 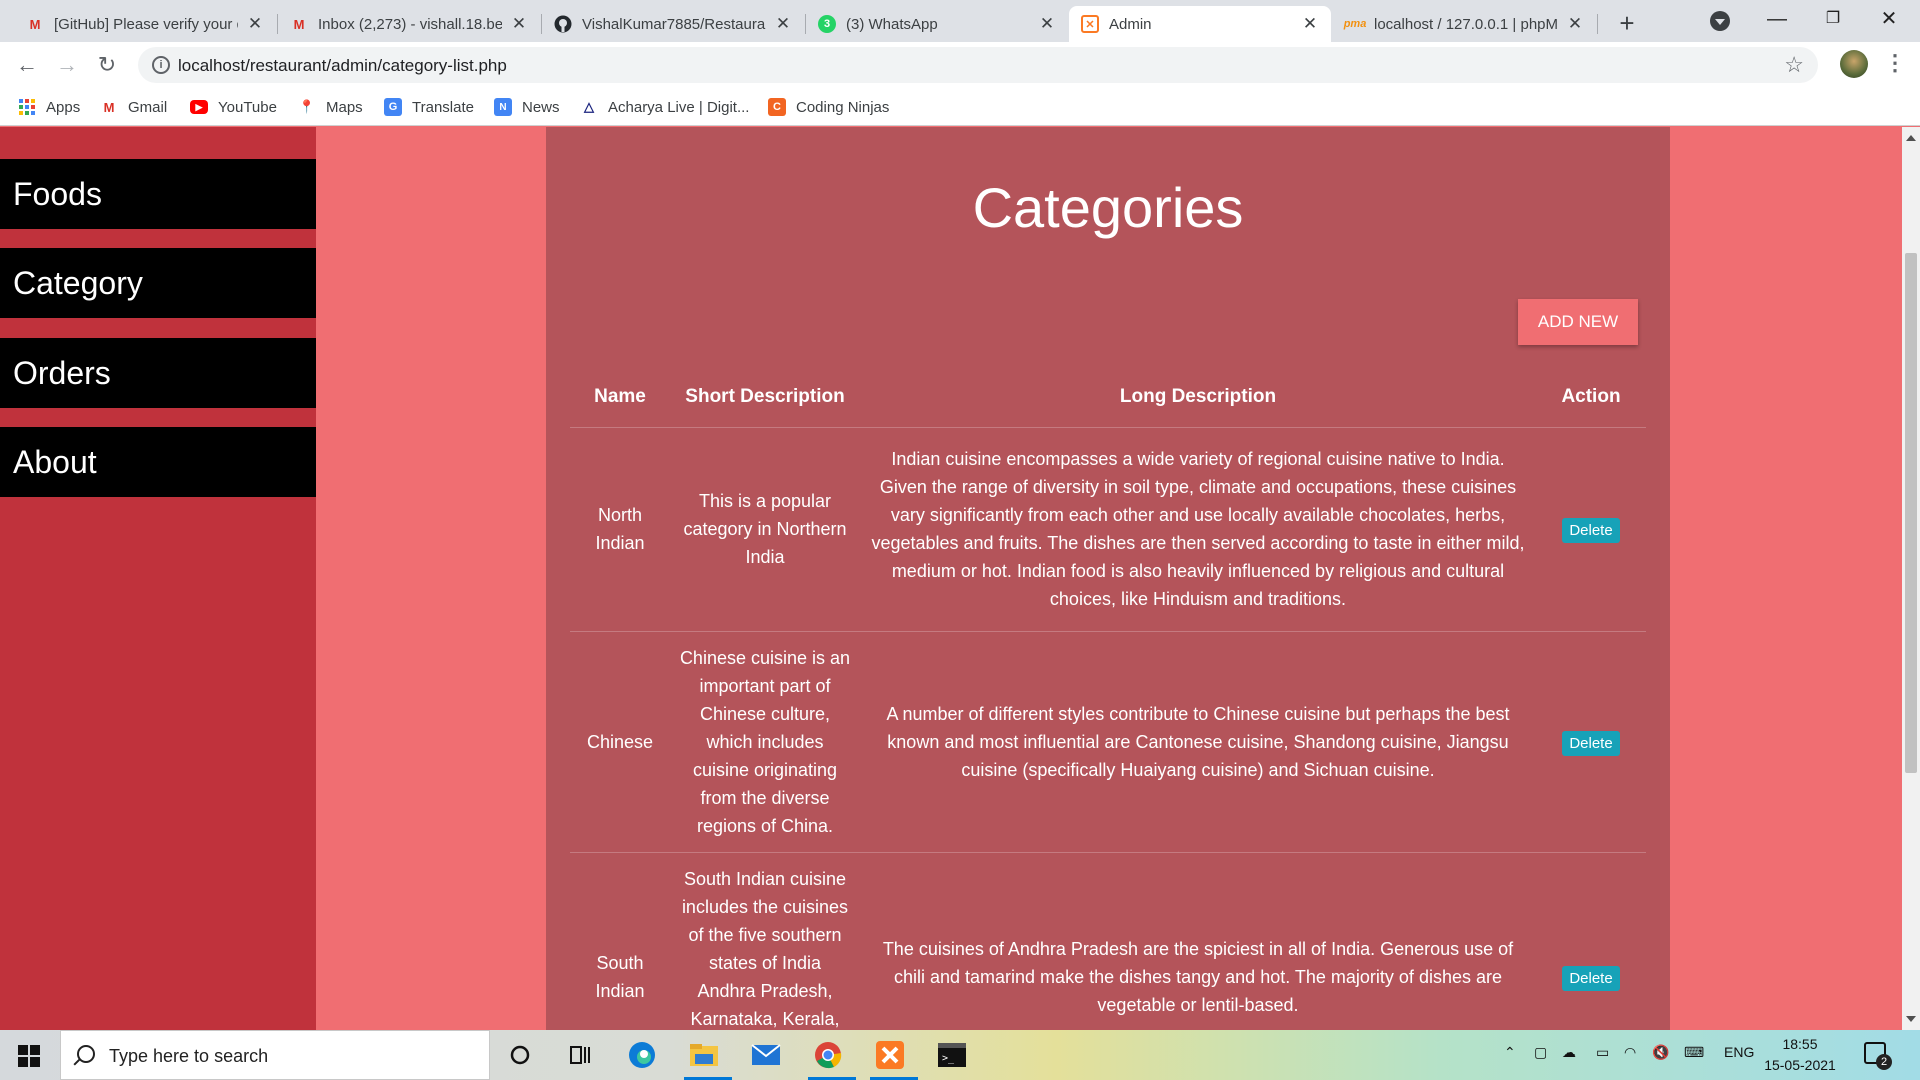 I want to click on sidebar-item-foods: Foods, so click(x=158, y=194).